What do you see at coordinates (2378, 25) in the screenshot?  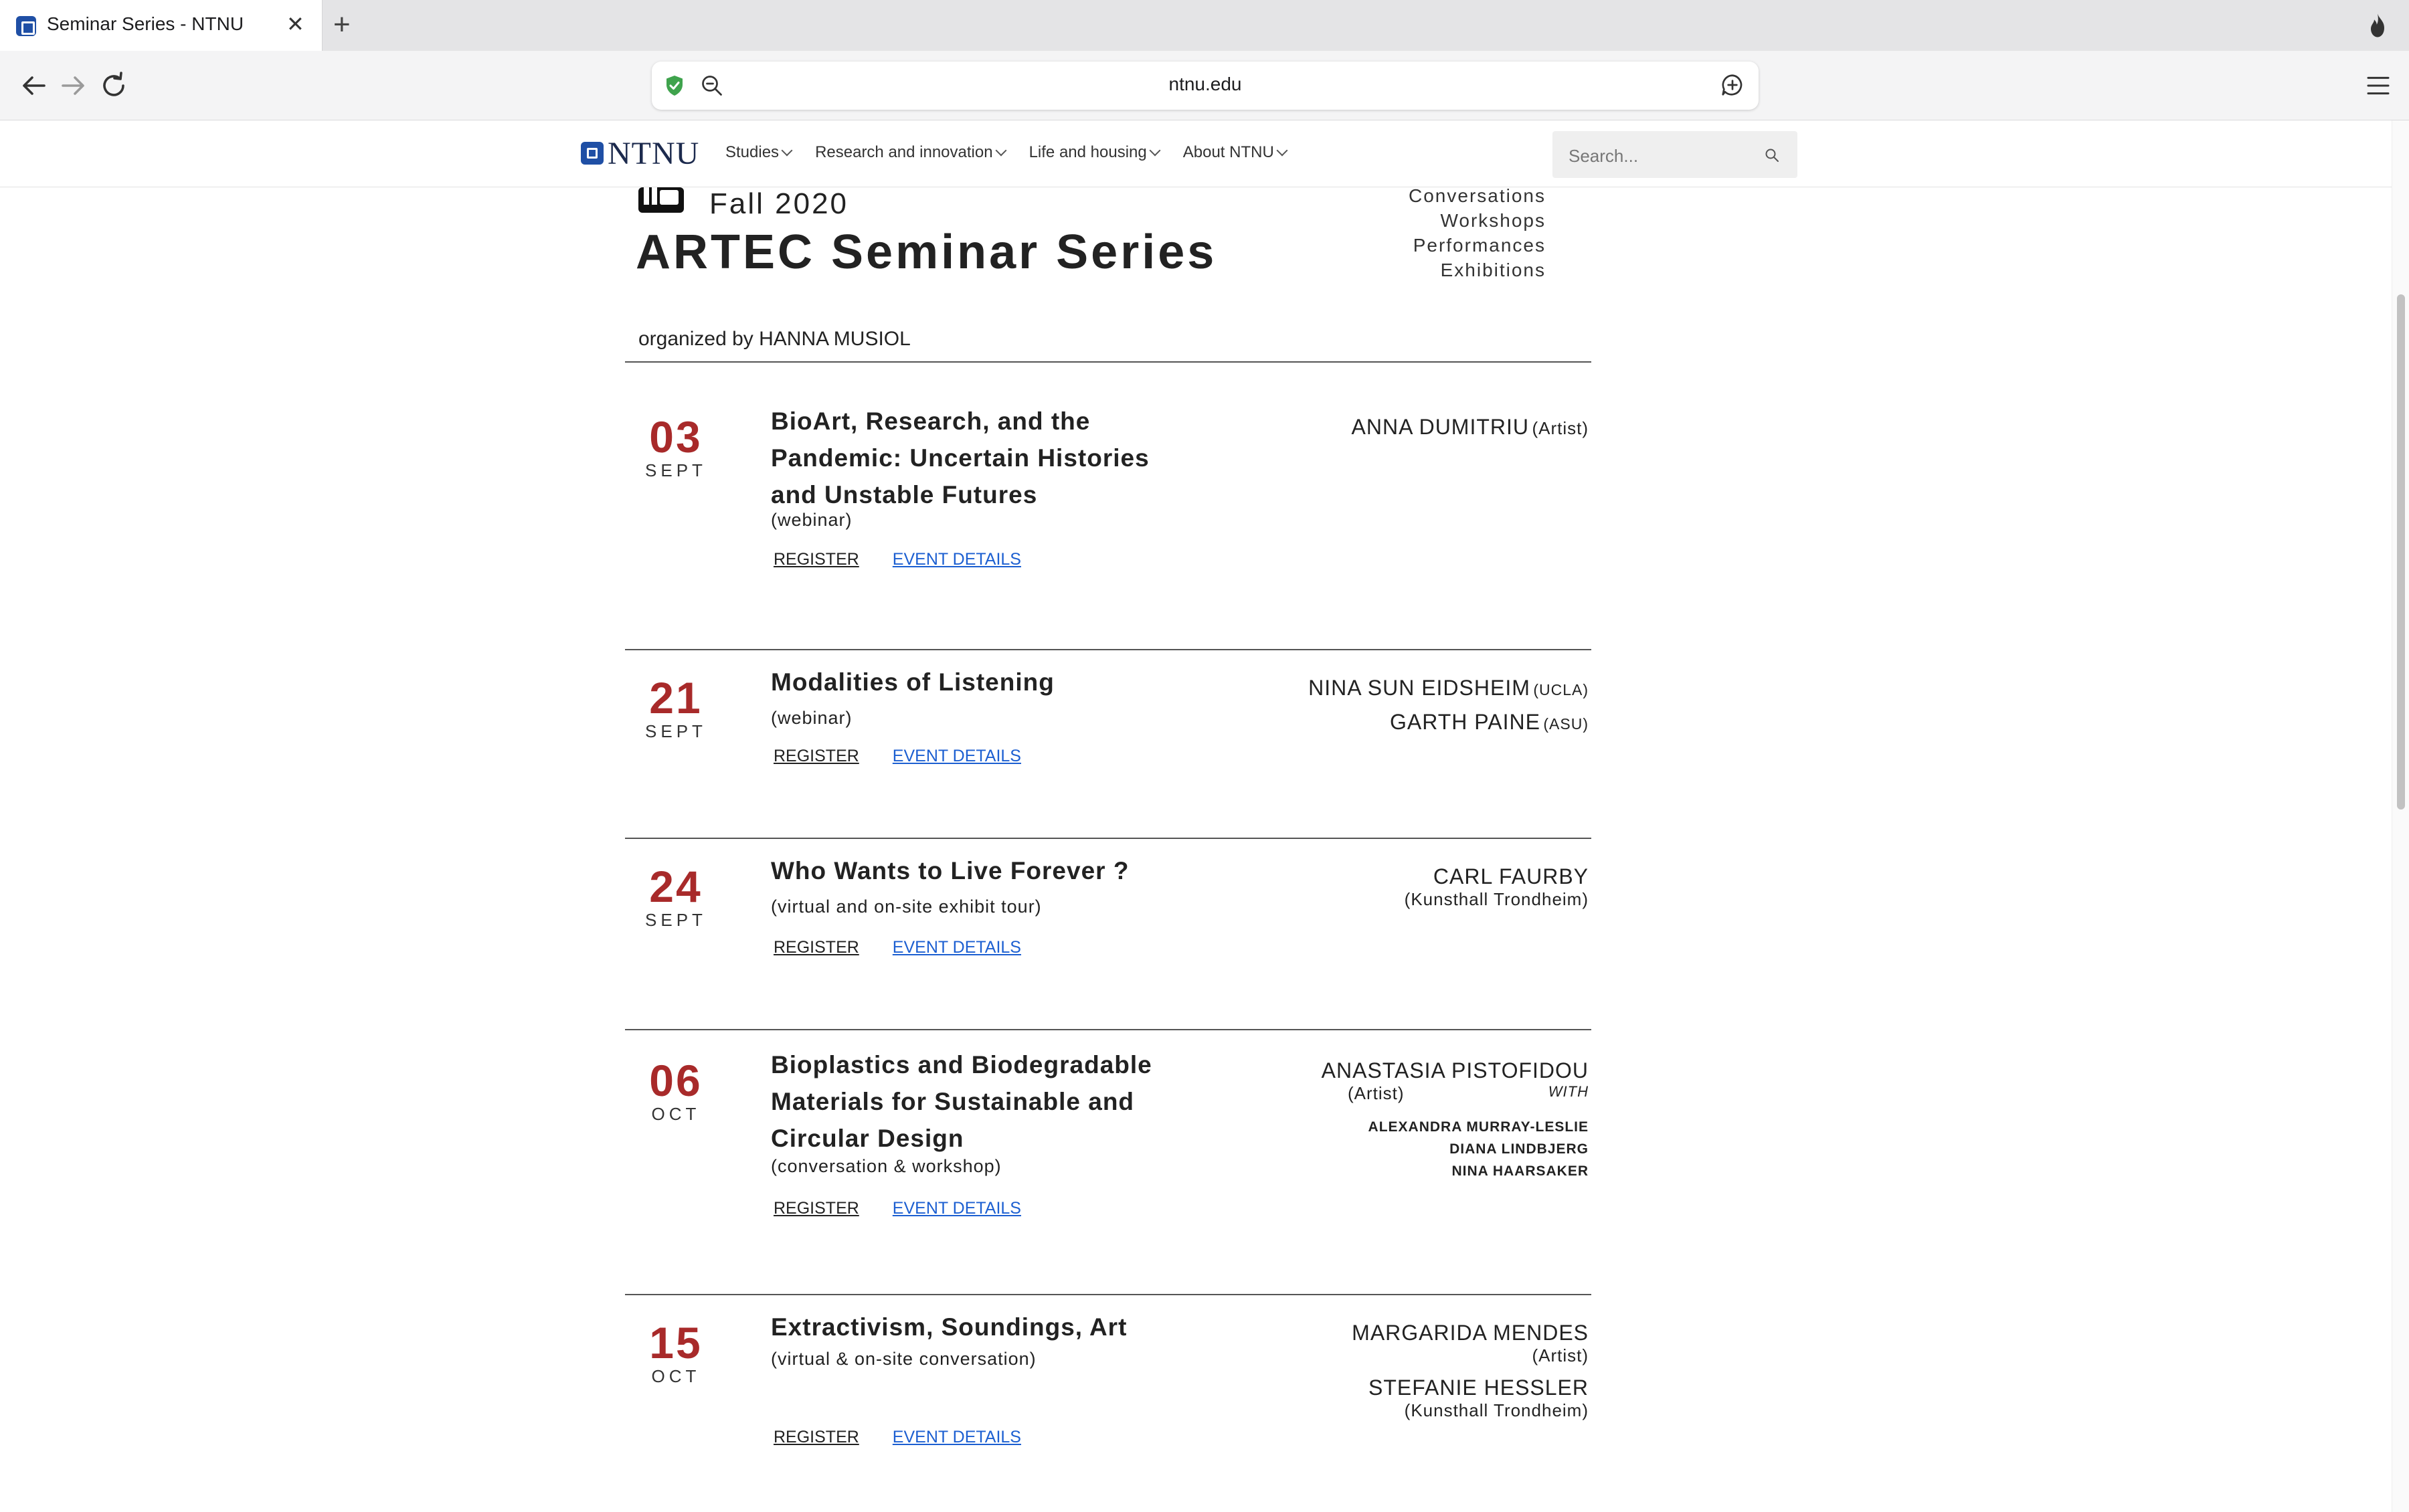 I see `flame-icon` at bounding box center [2378, 25].